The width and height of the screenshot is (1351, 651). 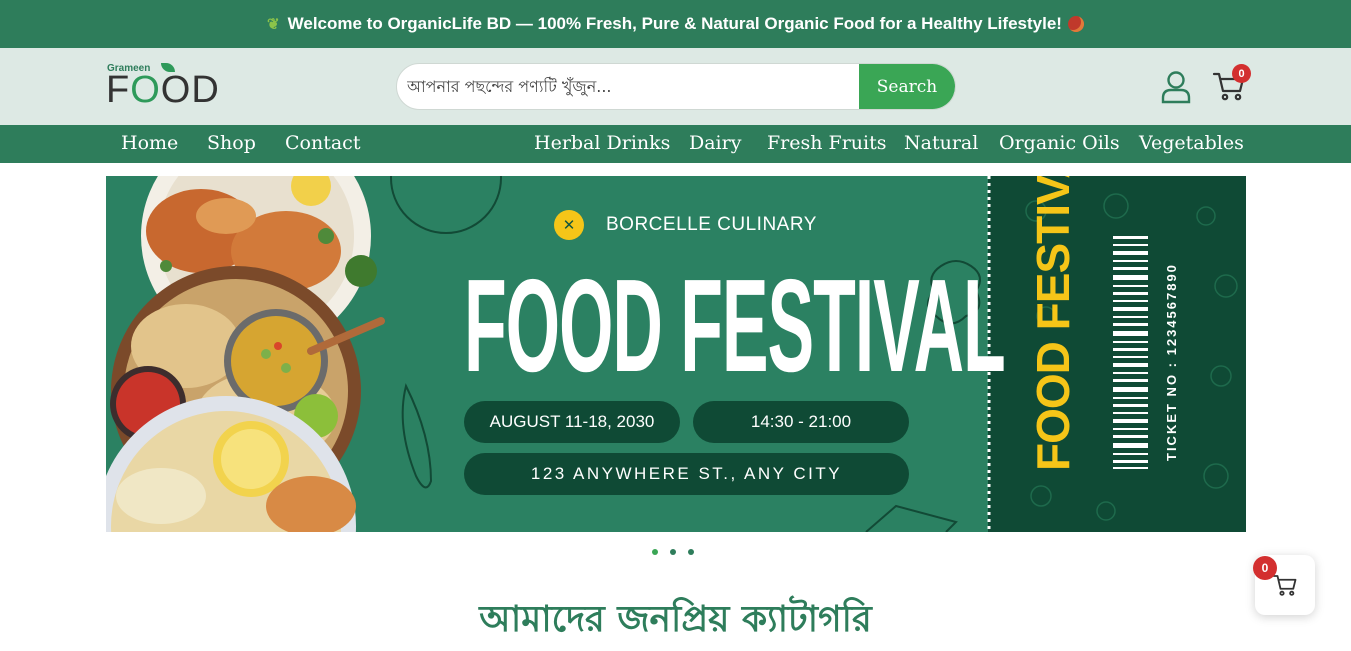 I want to click on search-button: Search, so click(x=907, y=86).